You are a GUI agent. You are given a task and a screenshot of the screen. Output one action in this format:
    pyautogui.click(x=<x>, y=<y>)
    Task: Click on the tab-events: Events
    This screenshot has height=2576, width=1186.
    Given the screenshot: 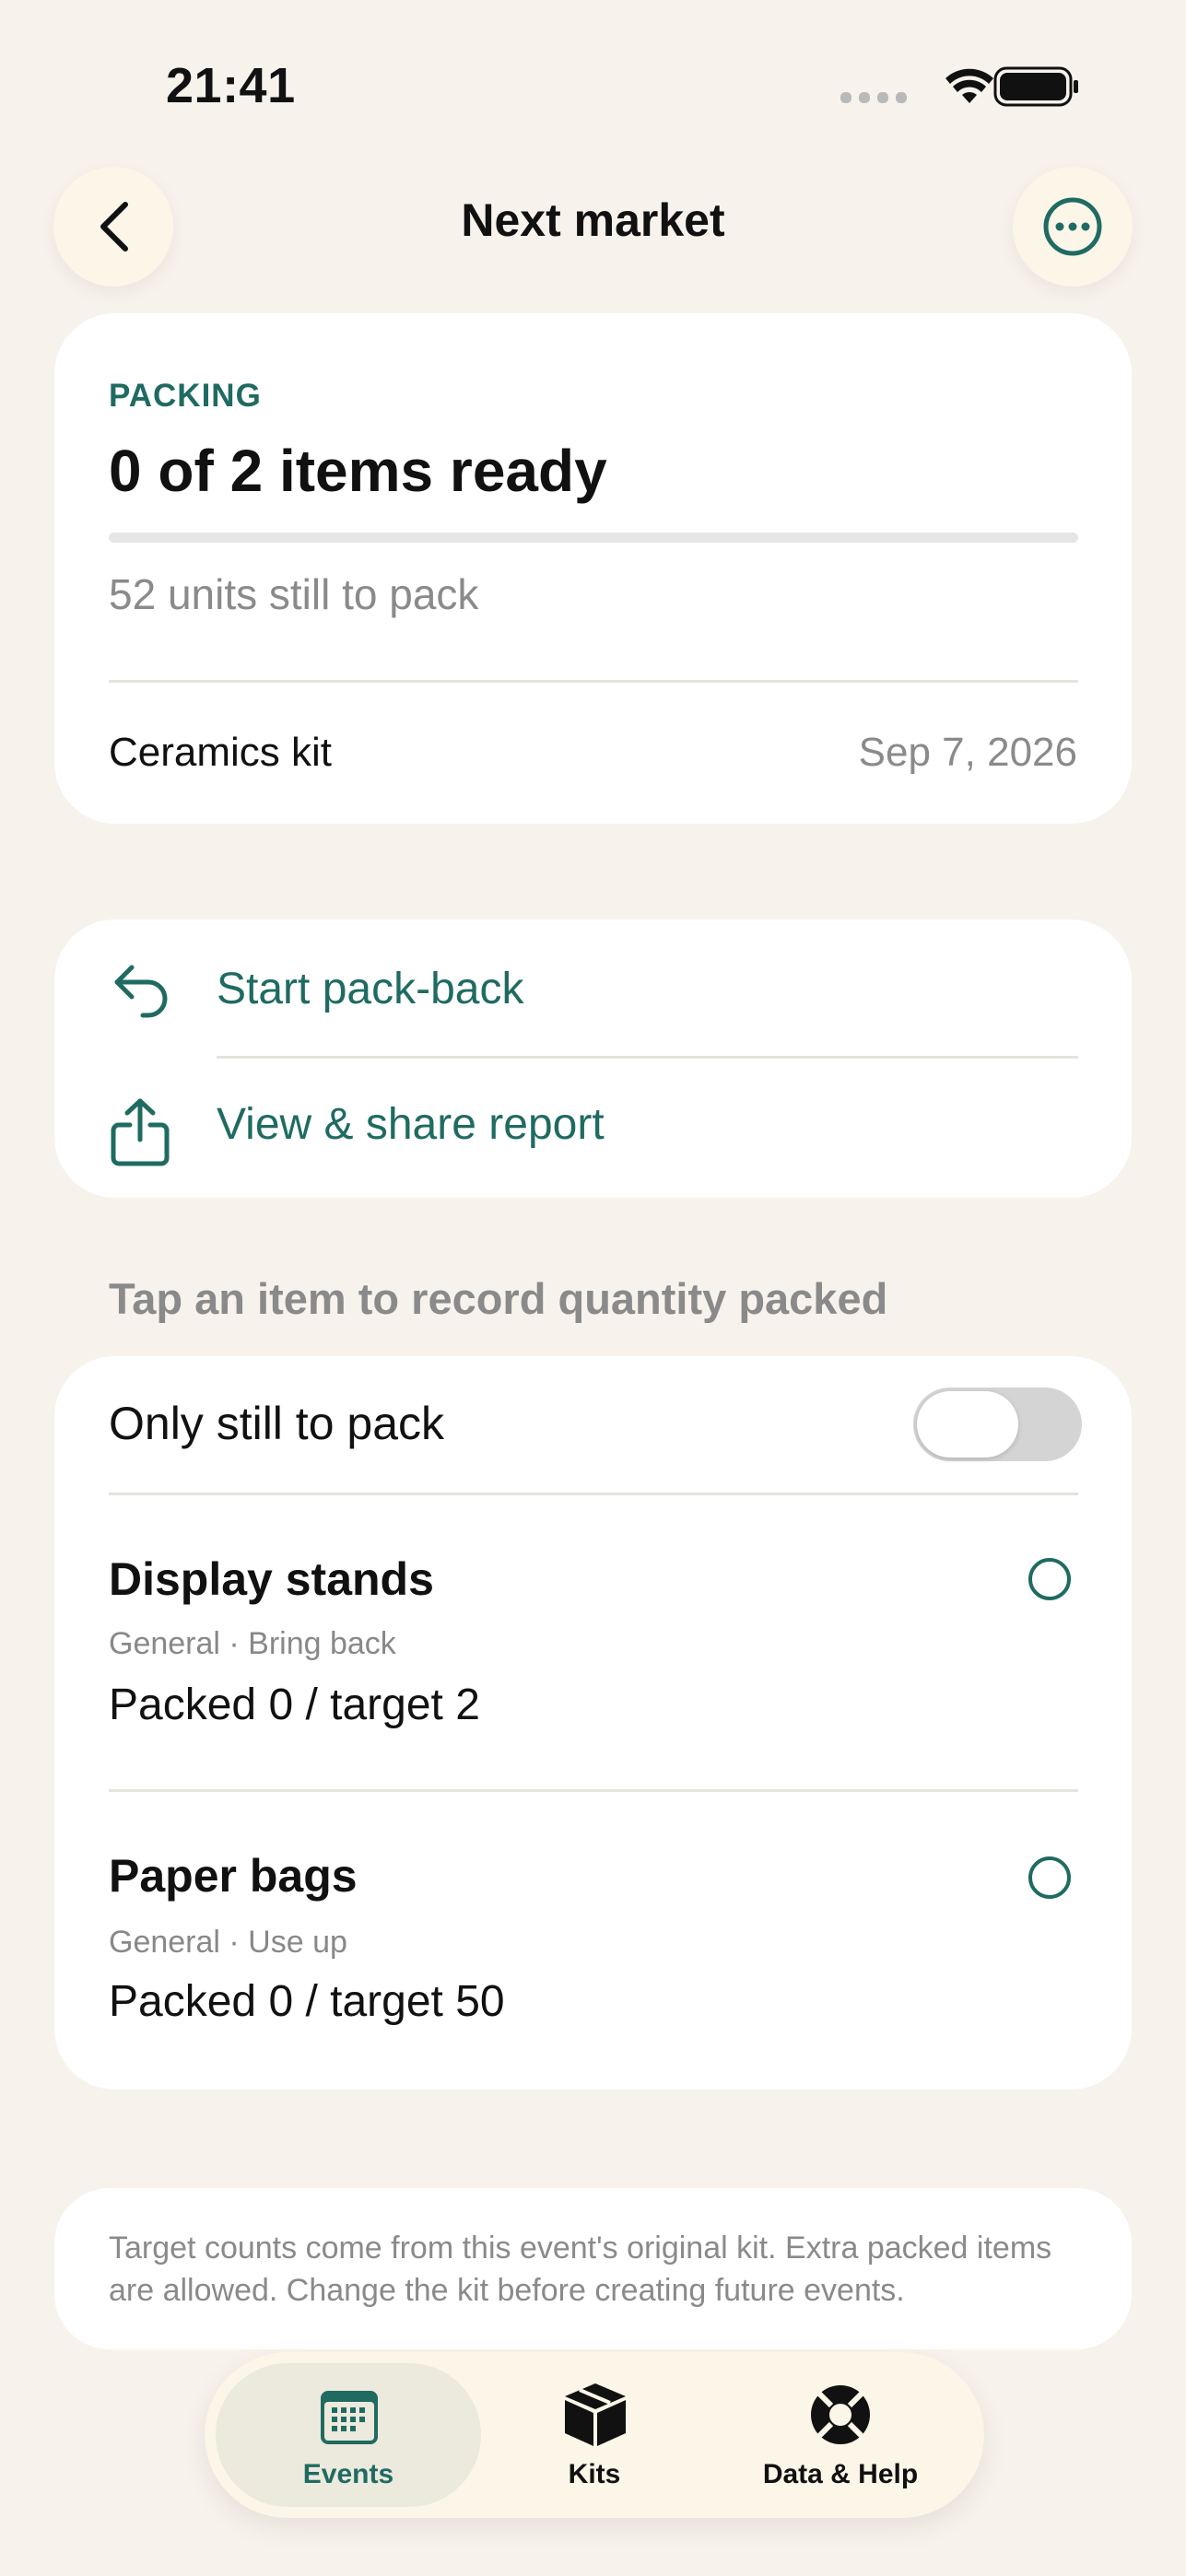 What is the action you would take?
    pyautogui.click(x=348, y=2435)
    